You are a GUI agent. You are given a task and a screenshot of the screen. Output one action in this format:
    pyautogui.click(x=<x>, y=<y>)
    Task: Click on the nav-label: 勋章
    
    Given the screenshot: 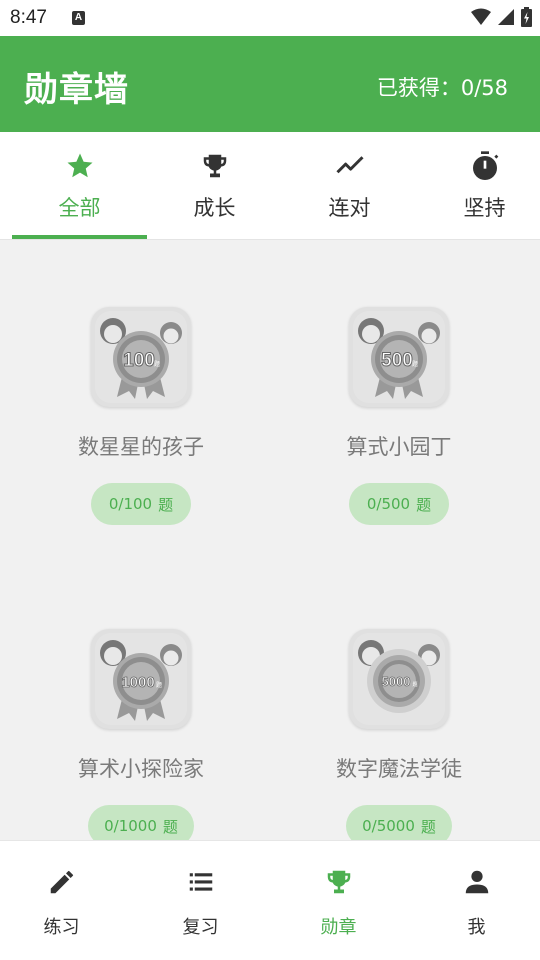 What is the action you would take?
    pyautogui.click(x=338, y=927)
    